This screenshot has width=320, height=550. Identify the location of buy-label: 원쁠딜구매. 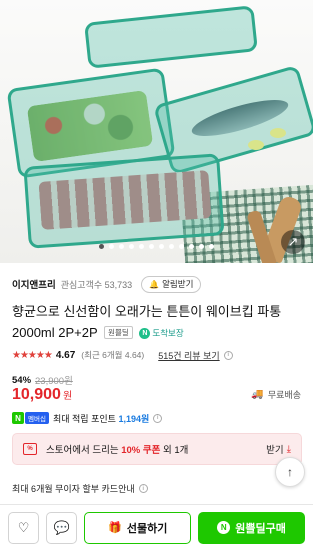
(260, 528).